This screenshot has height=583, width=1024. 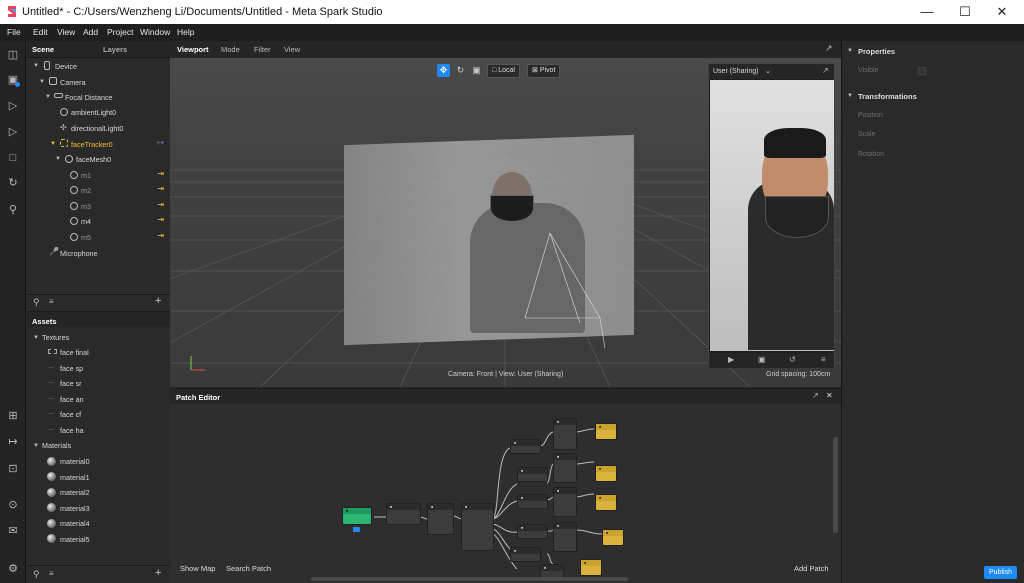 What do you see at coordinates (544, 71) in the screenshot?
I see `pivot-toggle-button: ⊠ Pivot` at bounding box center [544, 71].